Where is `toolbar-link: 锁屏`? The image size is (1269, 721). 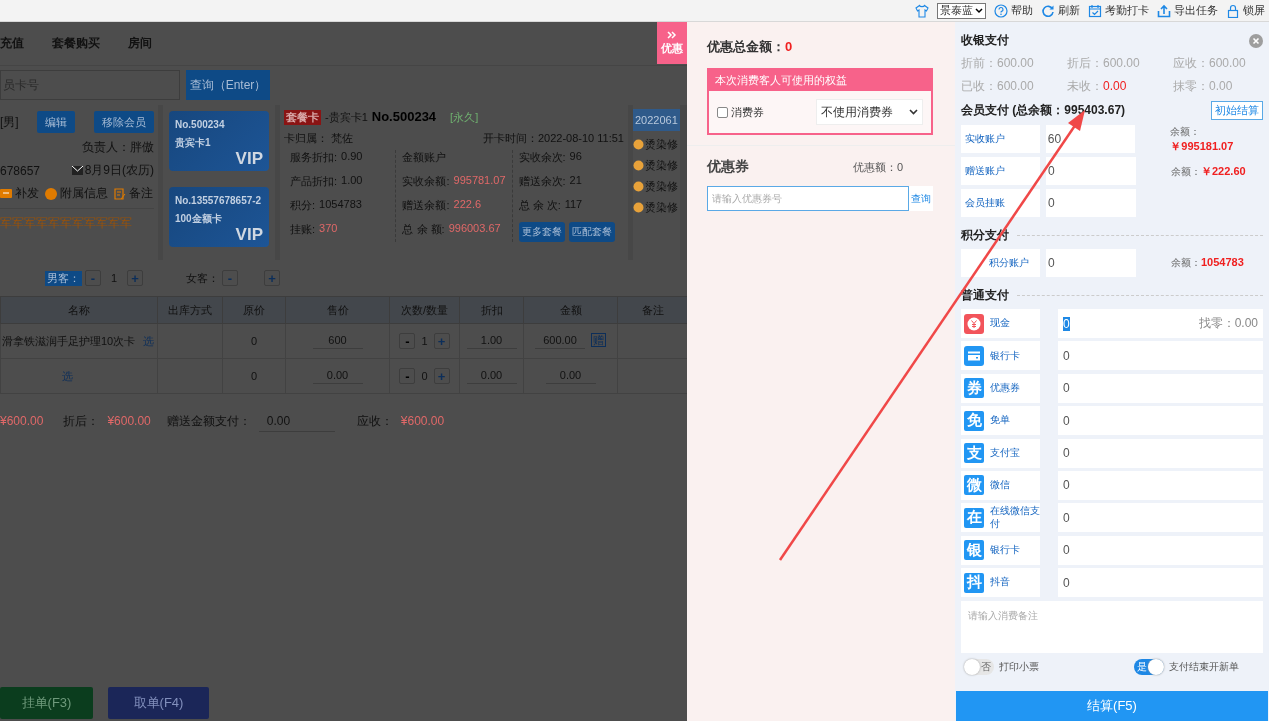 toolbar-link: 锁屏 is located at coordinates (1254, 10).